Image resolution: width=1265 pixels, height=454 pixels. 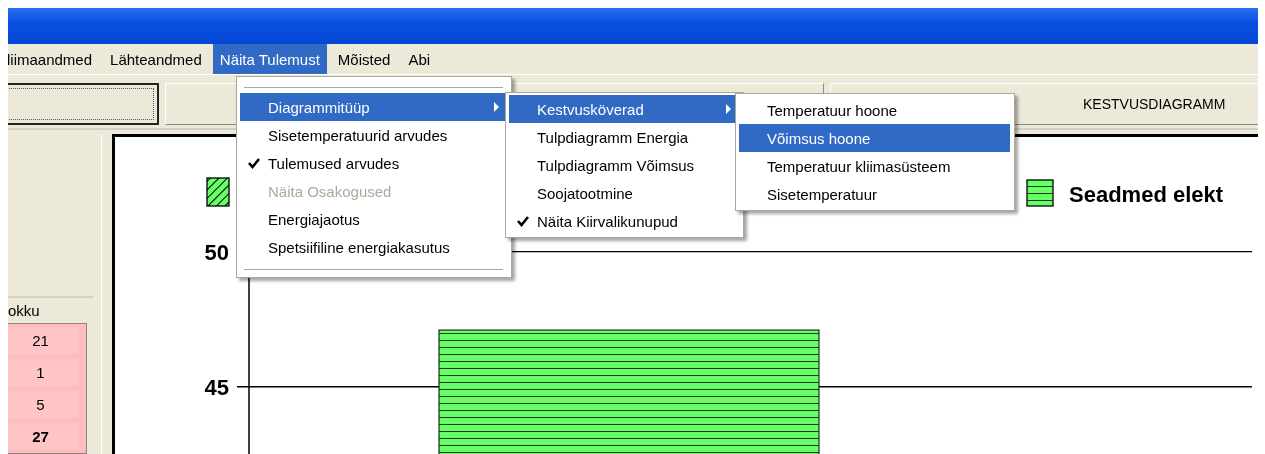 What do you see at coordinates (624, 193) in the screenshot?
I see `menu-item: Soojatootmine` at bounding box center [624, 193].